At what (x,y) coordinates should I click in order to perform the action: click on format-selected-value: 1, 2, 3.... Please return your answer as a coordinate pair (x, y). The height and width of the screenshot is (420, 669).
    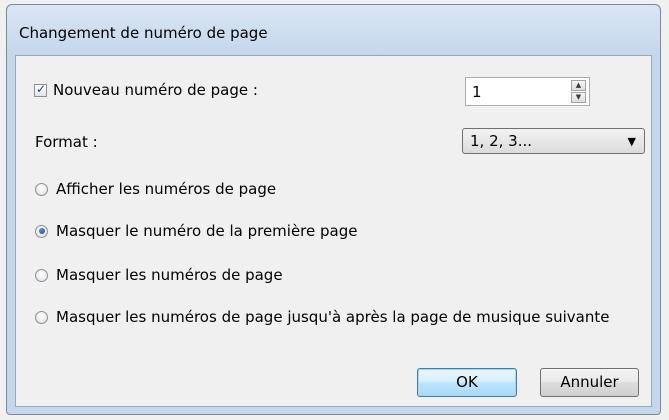
    Looking at the image, I should click on (501, 141).